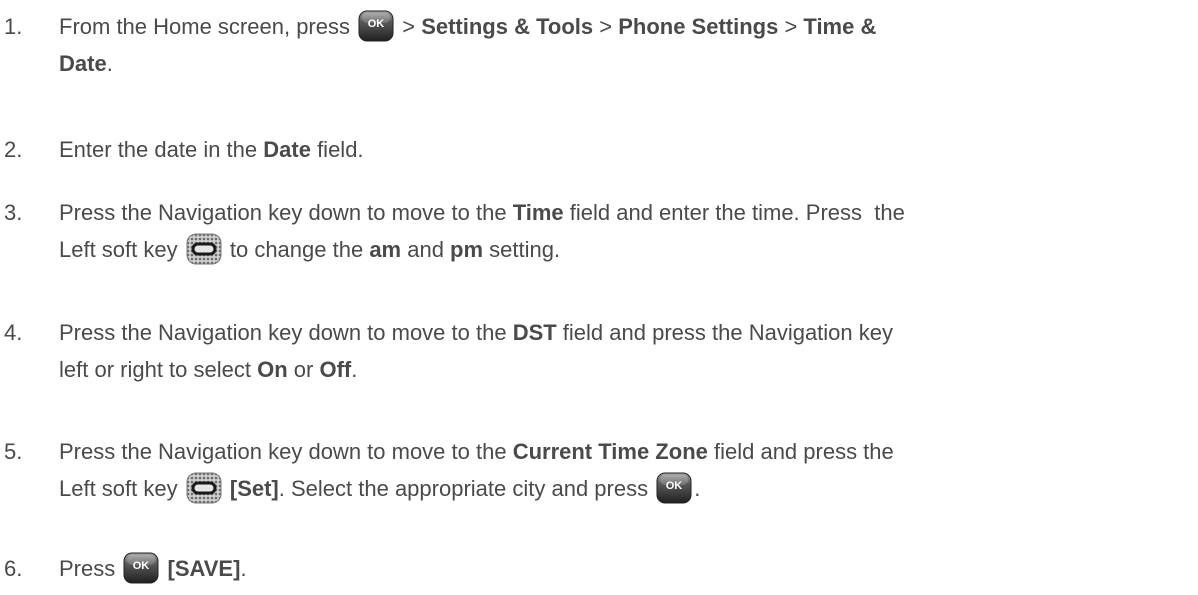  I want to click on menu-settings-tools: Settings & Tools, so click(507, 26).